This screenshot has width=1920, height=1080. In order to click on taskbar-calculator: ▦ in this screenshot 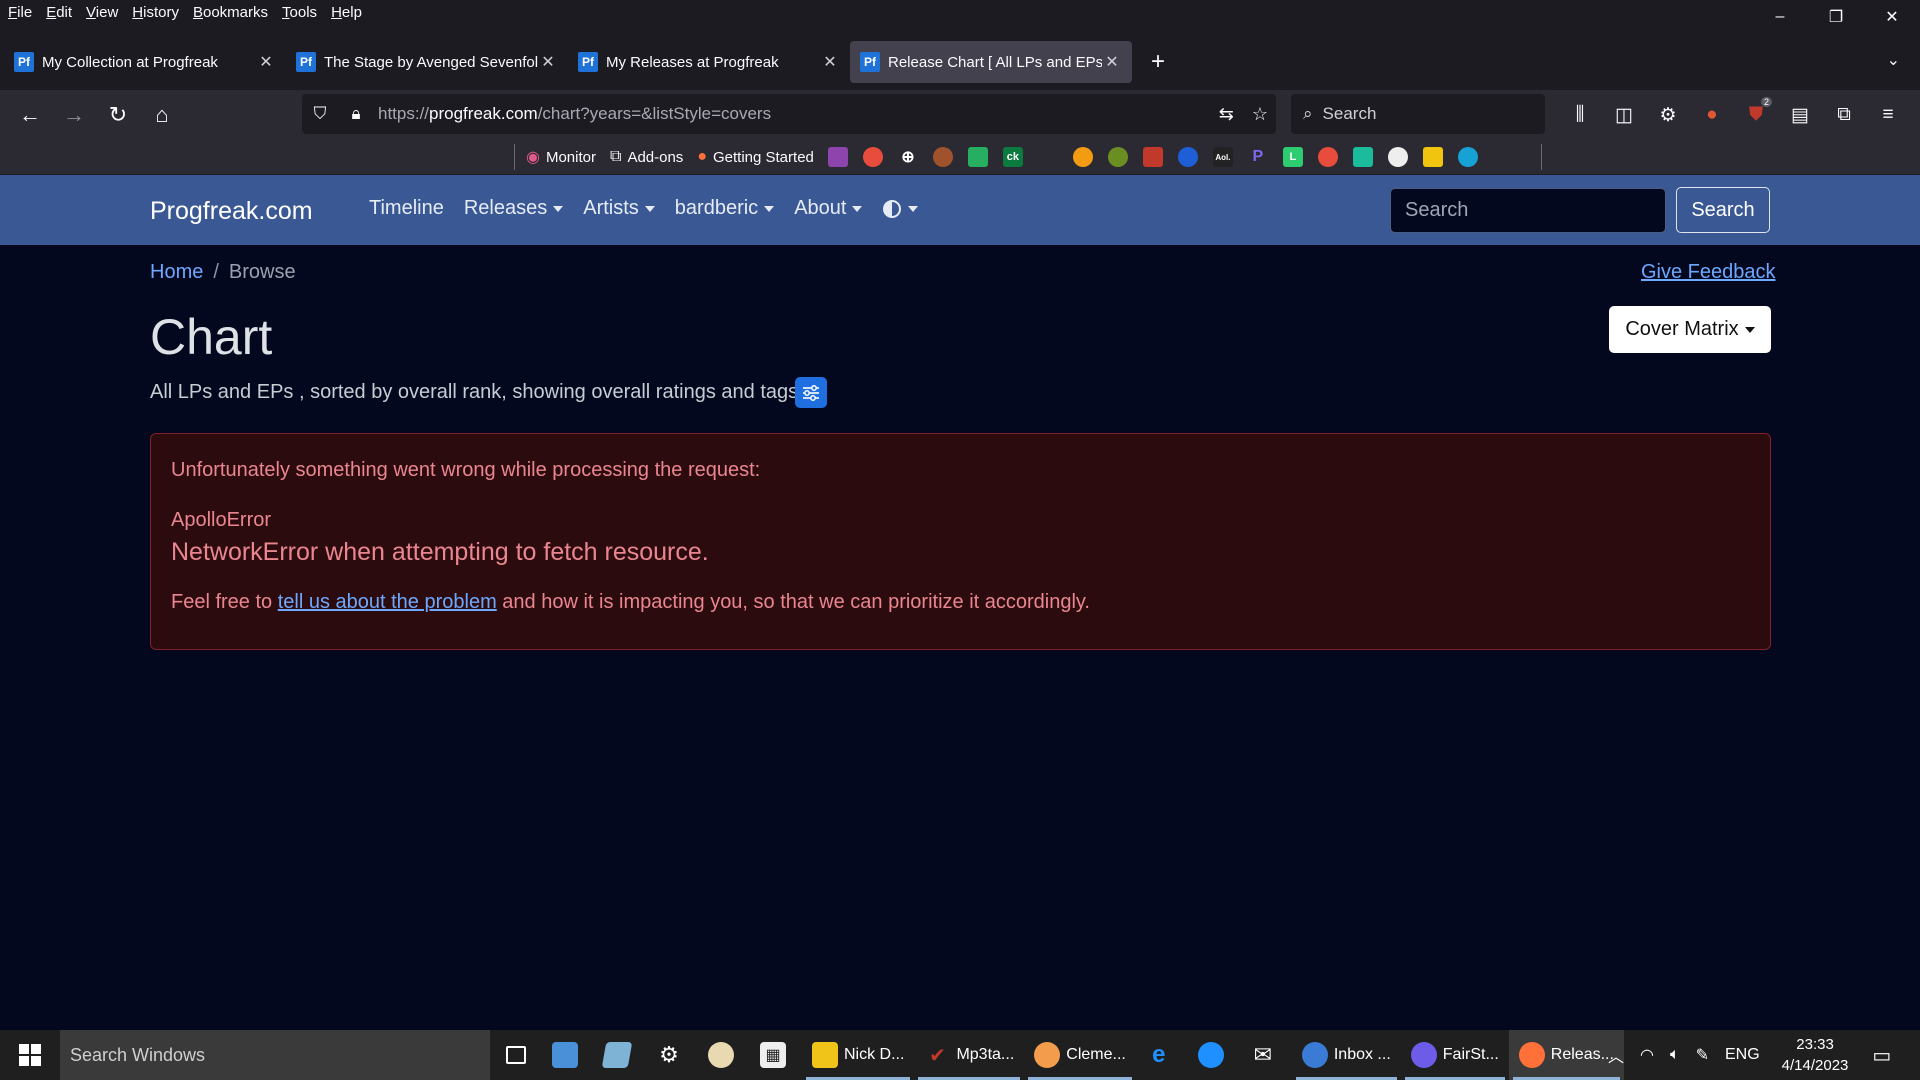, I will do `click(776, 1055)`.